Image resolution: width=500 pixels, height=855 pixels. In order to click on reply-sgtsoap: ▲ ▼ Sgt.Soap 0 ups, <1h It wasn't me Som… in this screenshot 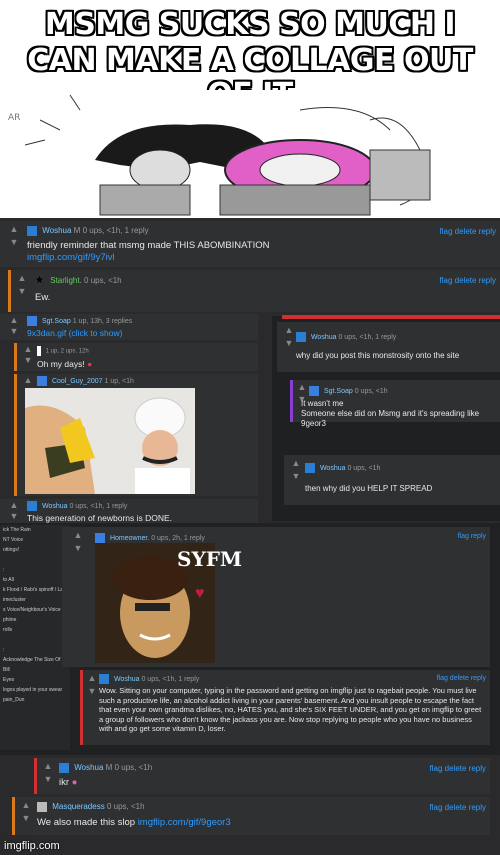, I will do `click(395, 404)`.